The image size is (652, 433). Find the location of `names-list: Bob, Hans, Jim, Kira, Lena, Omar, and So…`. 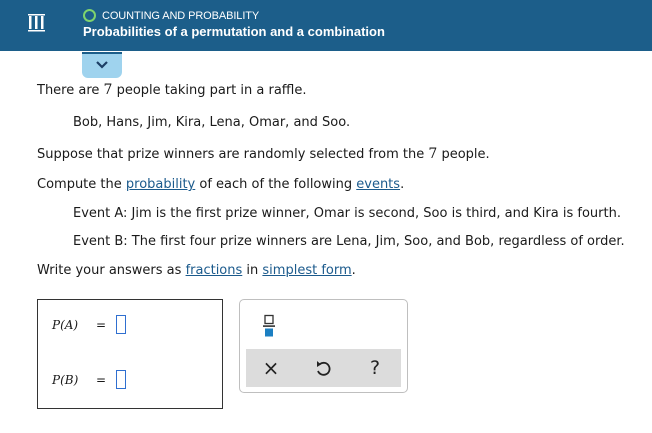

names-list: Bob, Hans, Jim, Kira, Lena, Omar, and So… is located at coordinates (212, 122).